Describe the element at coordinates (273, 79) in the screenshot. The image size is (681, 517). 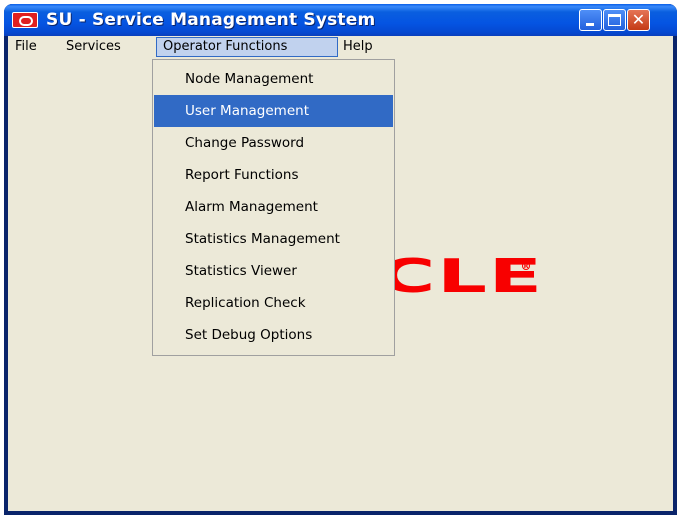
I see `menu-item-node-management: Node Management` at that location.